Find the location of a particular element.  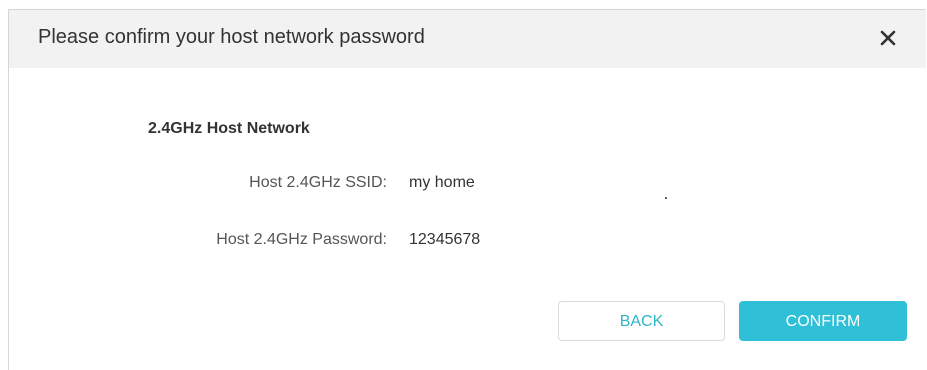

confirm-button: CONFIRM is located at coordinates (823, 321).